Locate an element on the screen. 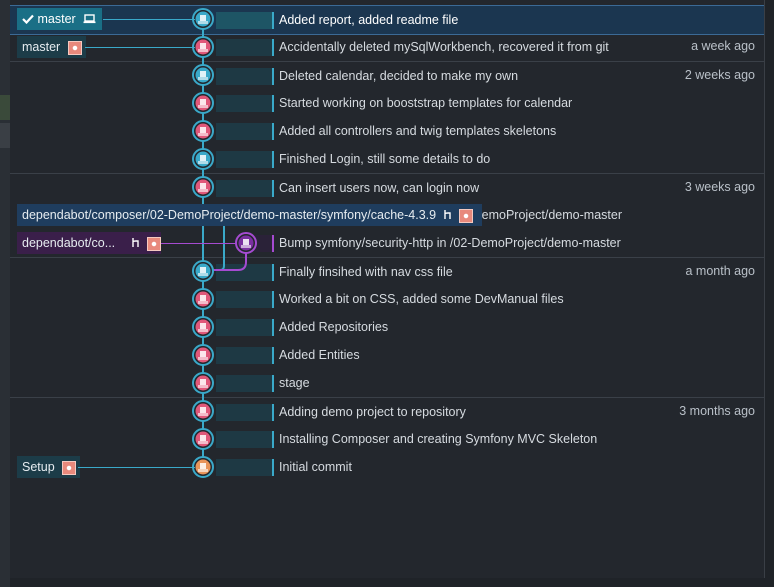 The height and width of the screenshot is (587, 774). commit-time: a month ago is located at coordinates (720, 271).